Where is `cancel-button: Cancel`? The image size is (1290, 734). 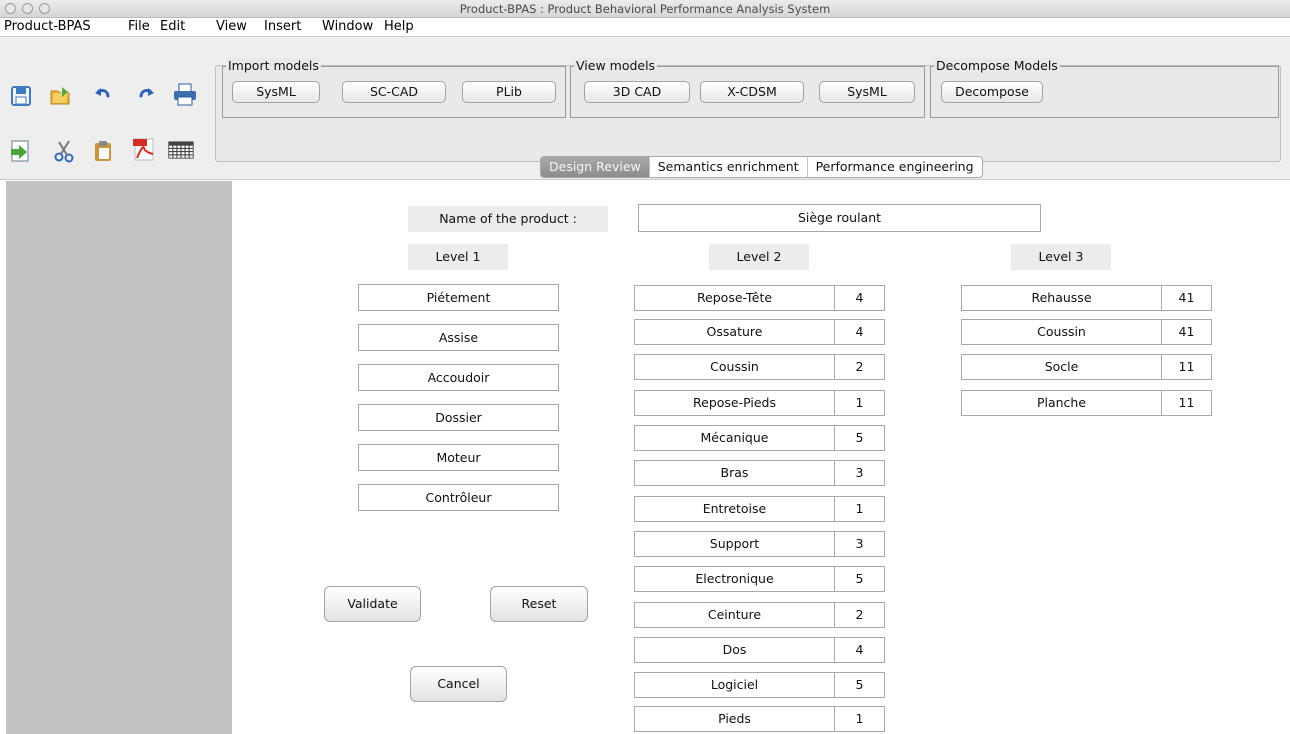
cancel-button: Cancel is located at coordinates (458, 684).